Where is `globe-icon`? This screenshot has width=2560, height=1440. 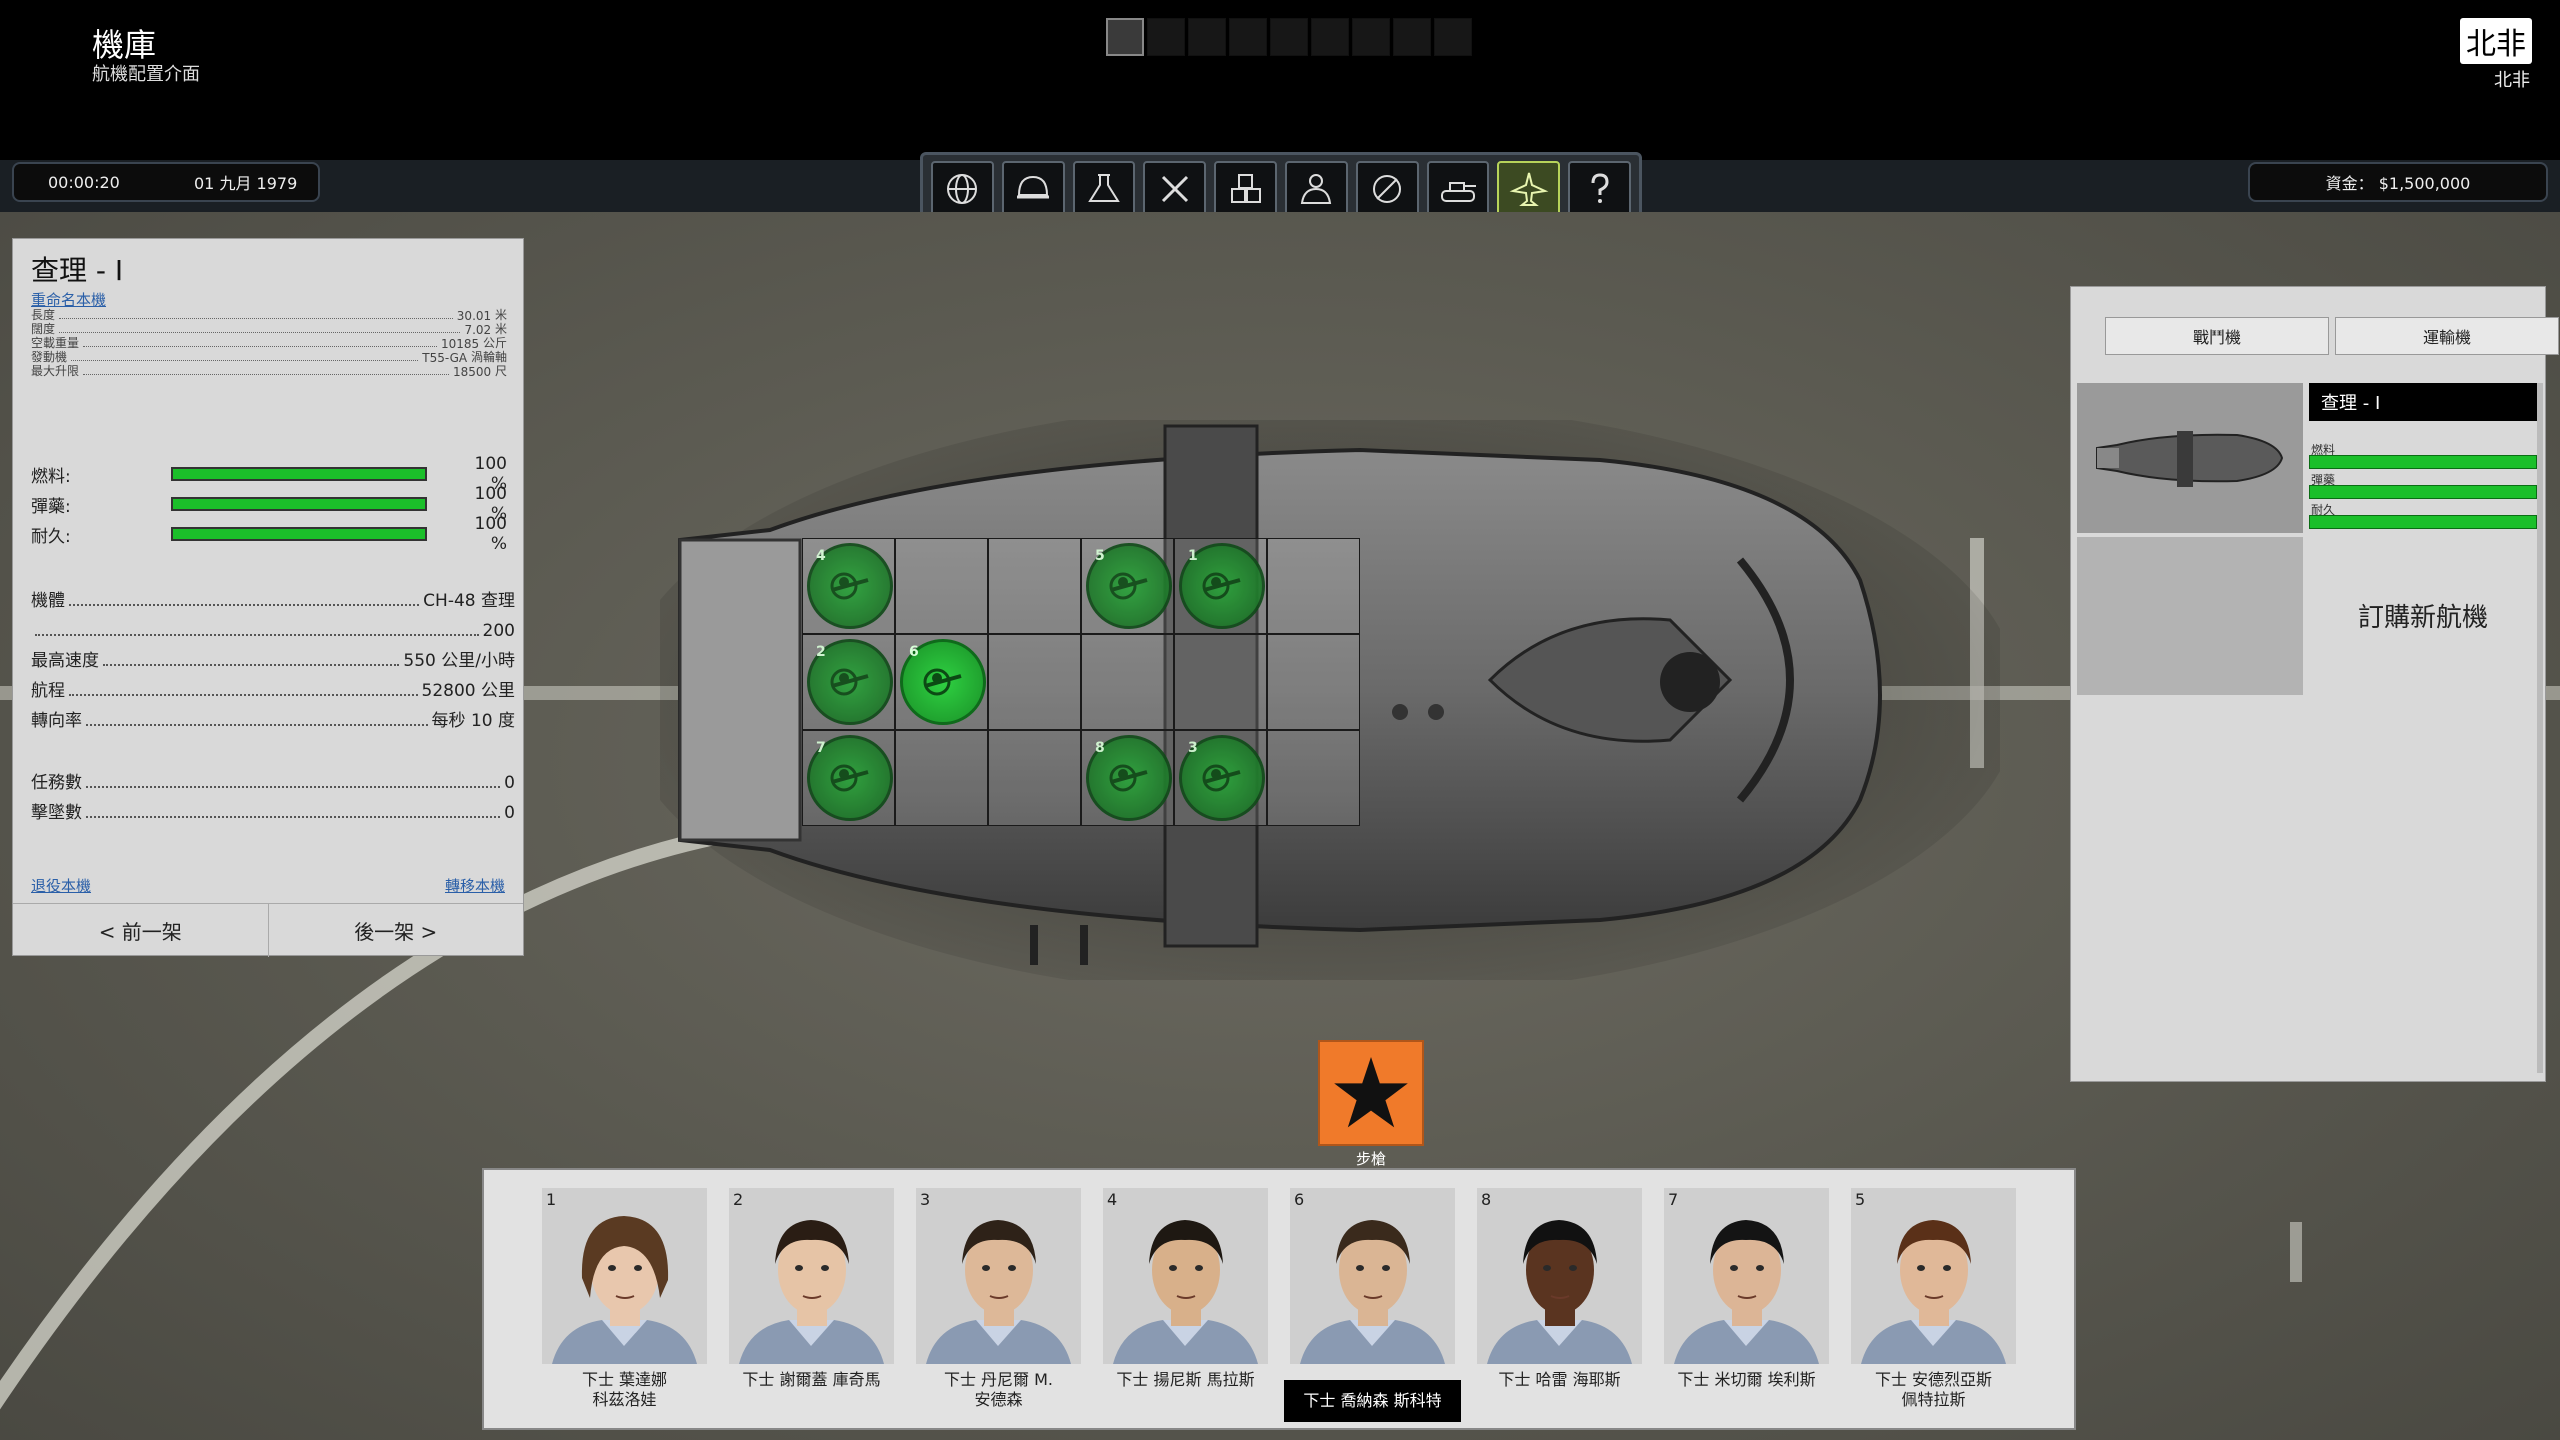 globe-icon is located at coordinates (962, 189).